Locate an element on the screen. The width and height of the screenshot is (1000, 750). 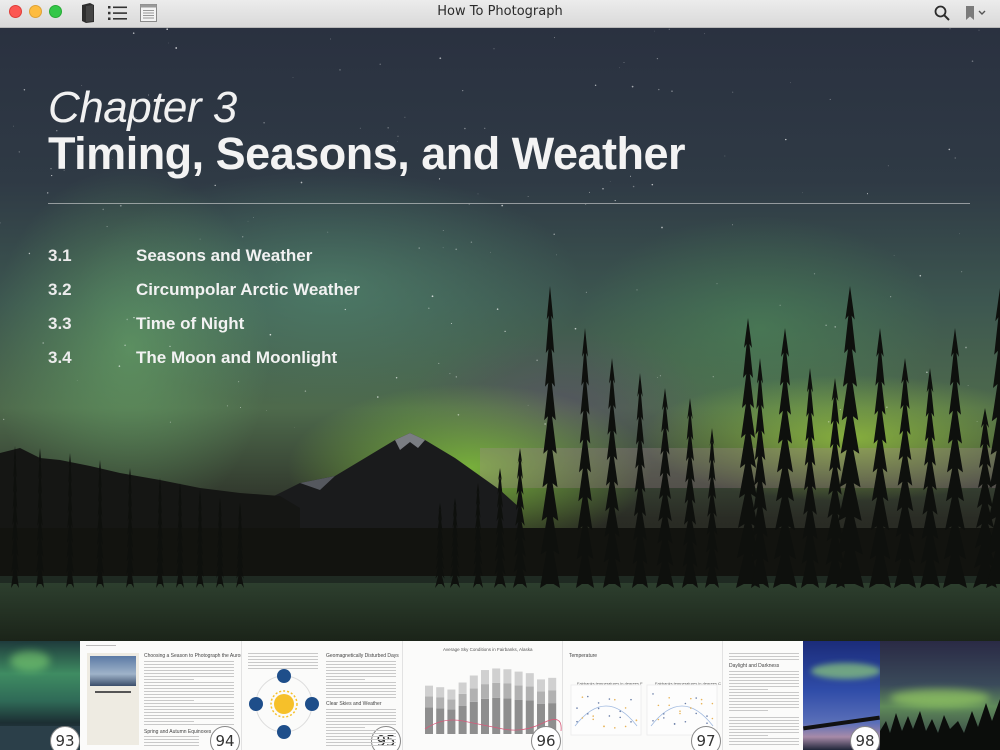
bookmark-icon is located at coordinates (976, 13).